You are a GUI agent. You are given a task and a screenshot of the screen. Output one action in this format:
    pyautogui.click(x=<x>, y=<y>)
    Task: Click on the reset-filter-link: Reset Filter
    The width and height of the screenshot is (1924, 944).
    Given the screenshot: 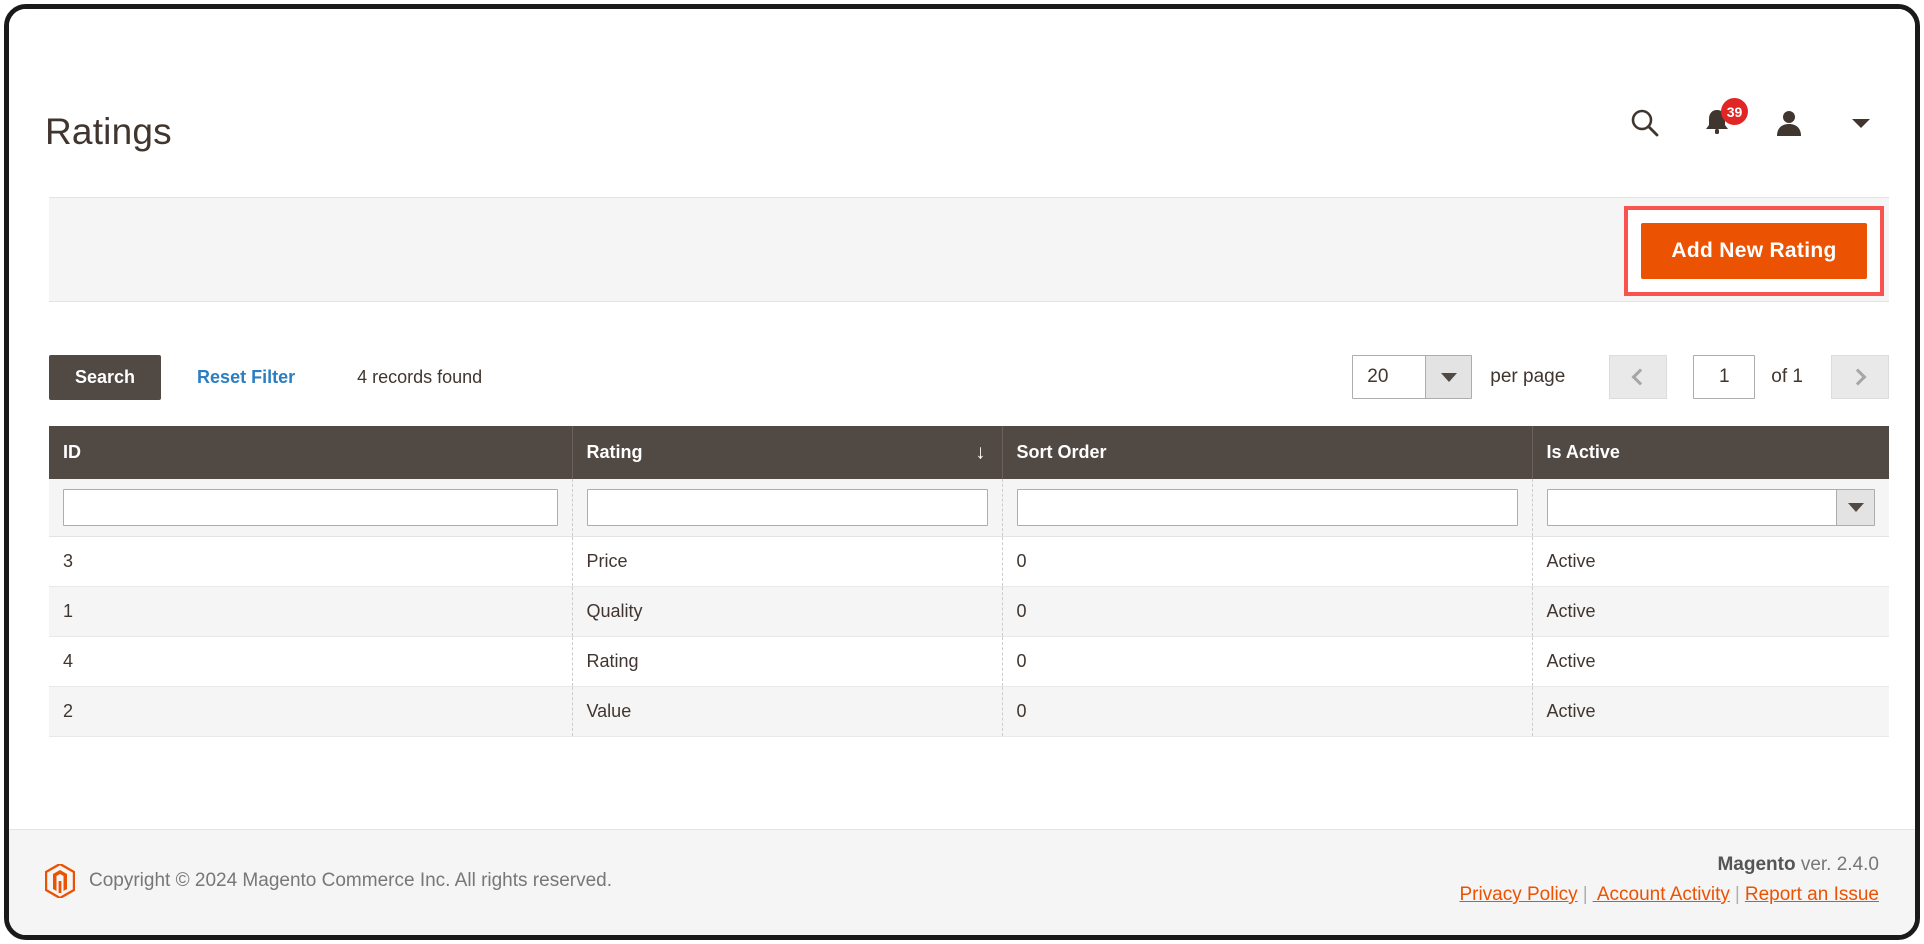 What is the action you would take?
    pyautogui.click(x=246, y=377)
    